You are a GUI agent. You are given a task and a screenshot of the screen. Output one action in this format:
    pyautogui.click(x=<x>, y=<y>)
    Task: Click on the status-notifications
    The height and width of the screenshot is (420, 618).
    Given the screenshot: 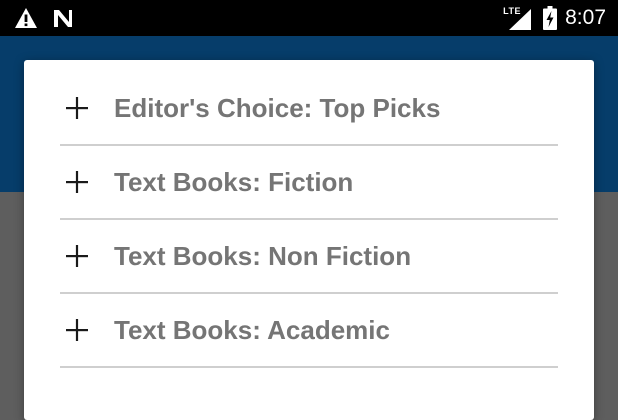 What is the action you would take?
    pyautogui.click(x=44, y=18)
    